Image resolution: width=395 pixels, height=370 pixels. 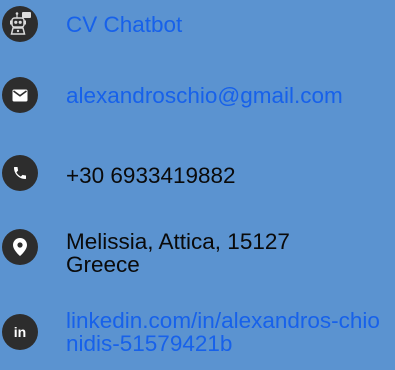 I want to click on linkedin-icon: in, so click(x=20, y=332).